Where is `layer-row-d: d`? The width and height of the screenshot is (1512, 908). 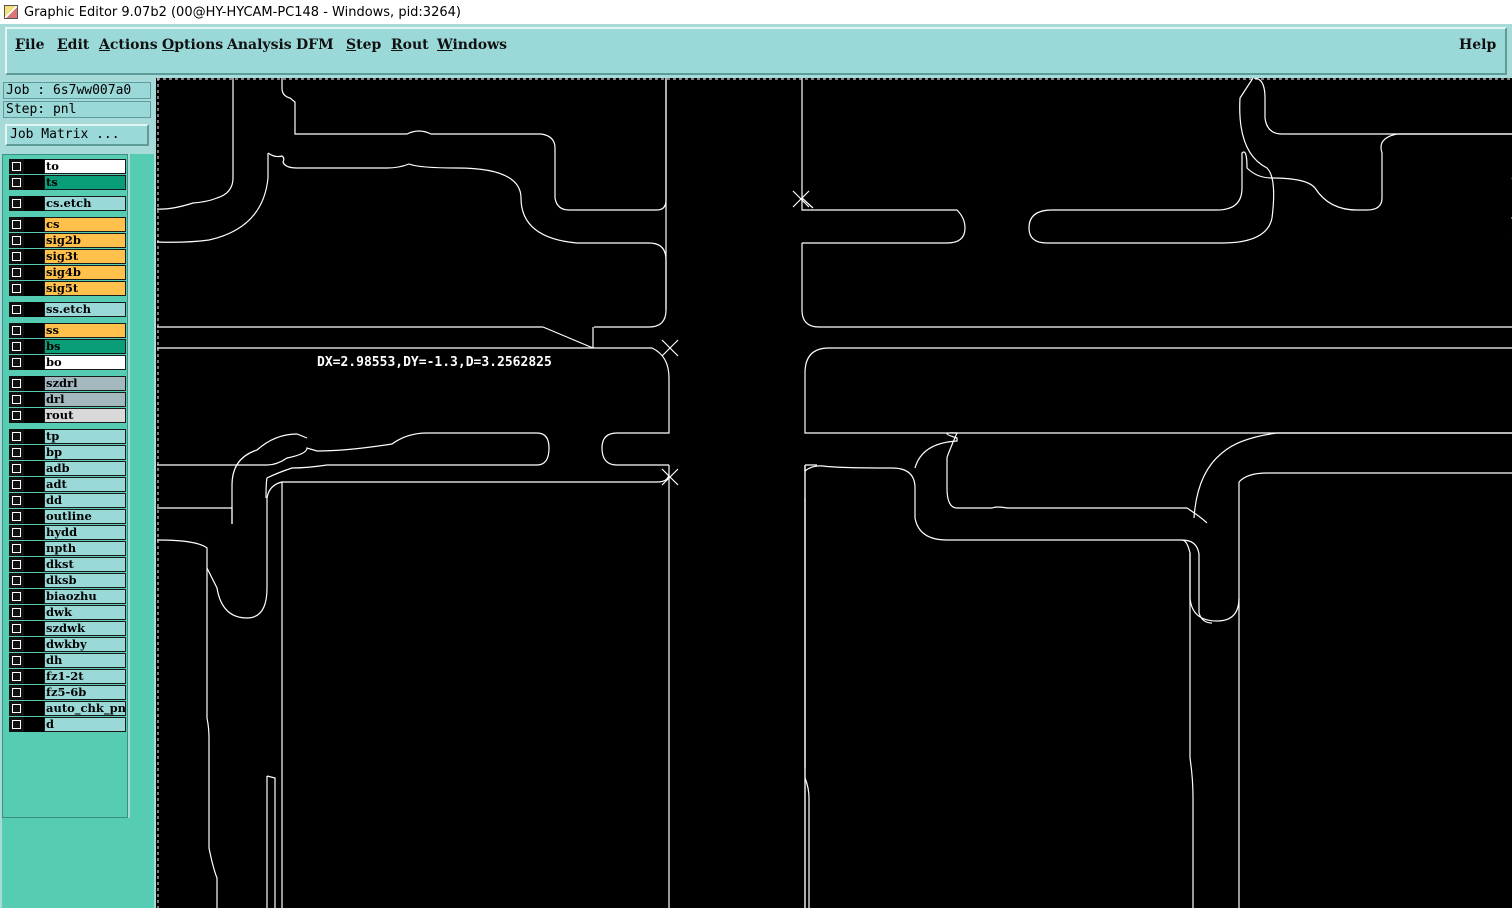 layer-row-d: d is located at coordinates (67, 724).